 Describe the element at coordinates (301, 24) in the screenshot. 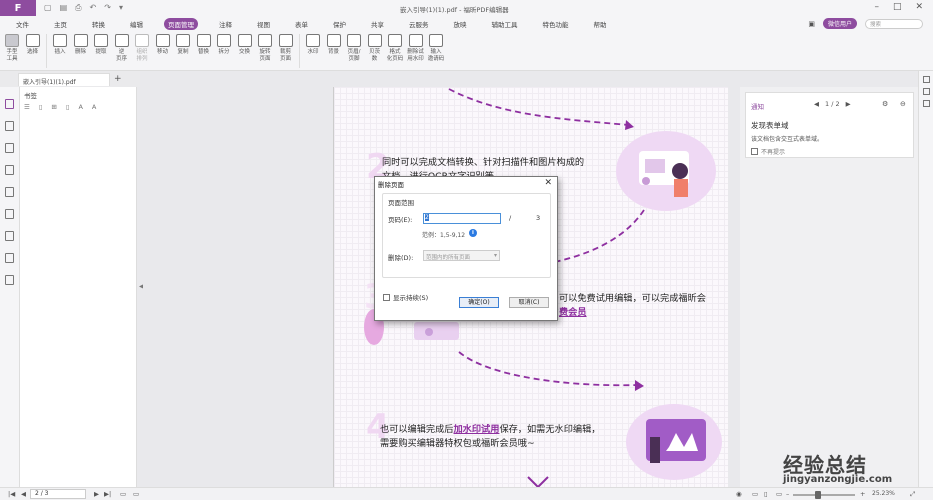

I see `menu-item-7: 表单` at that location.